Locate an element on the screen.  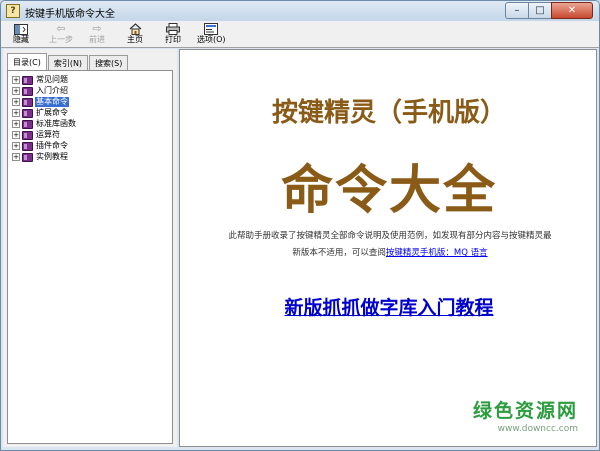
hide-label: 隐藏 is located at coordinates (21, 39).